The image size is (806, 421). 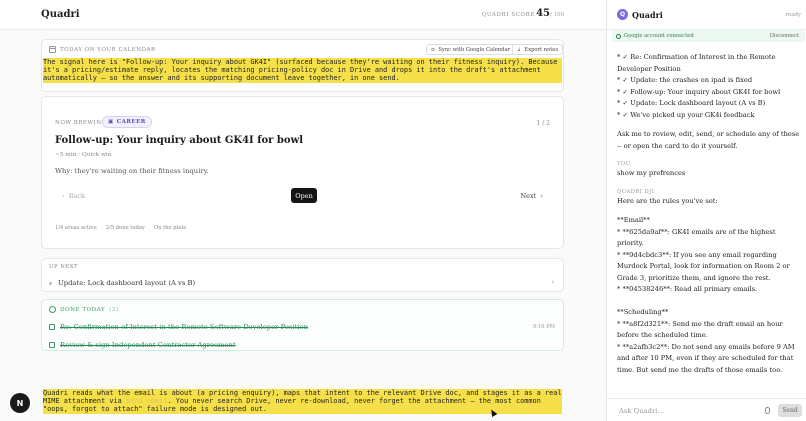 What do you see at coordinates (659, 36) in the screenshot?
I see `google-status: Google account connected` at bounding box center [659, 36].